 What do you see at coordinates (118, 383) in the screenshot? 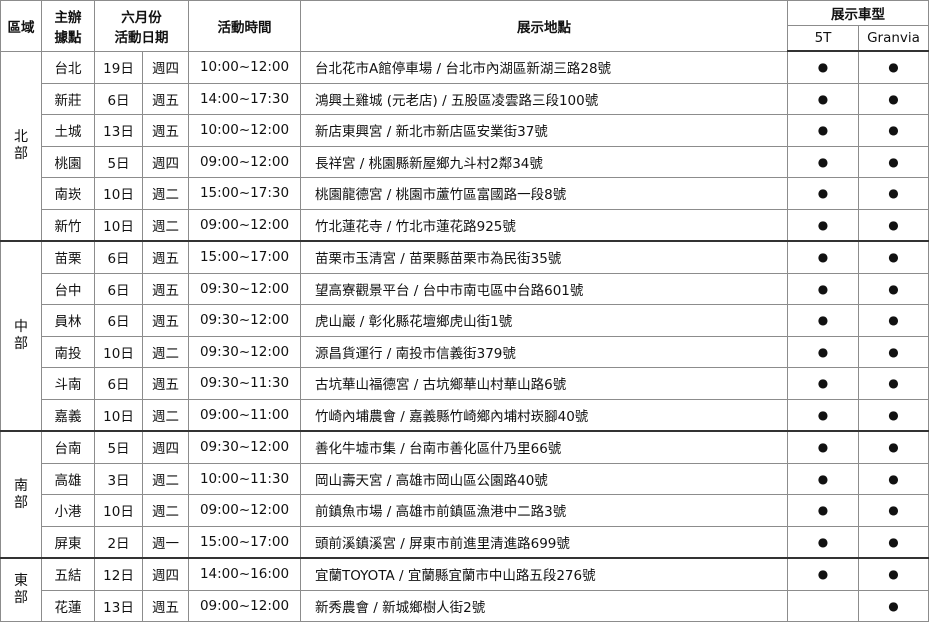
I see `date-cell: 6日` at bounding box center [118, 383].